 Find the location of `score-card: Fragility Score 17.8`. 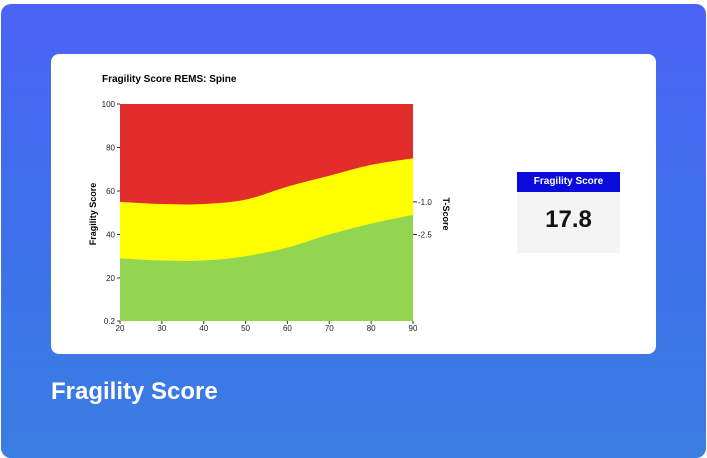

score-card: Fragility Score 17.8 is located at coordinates (568, 212).